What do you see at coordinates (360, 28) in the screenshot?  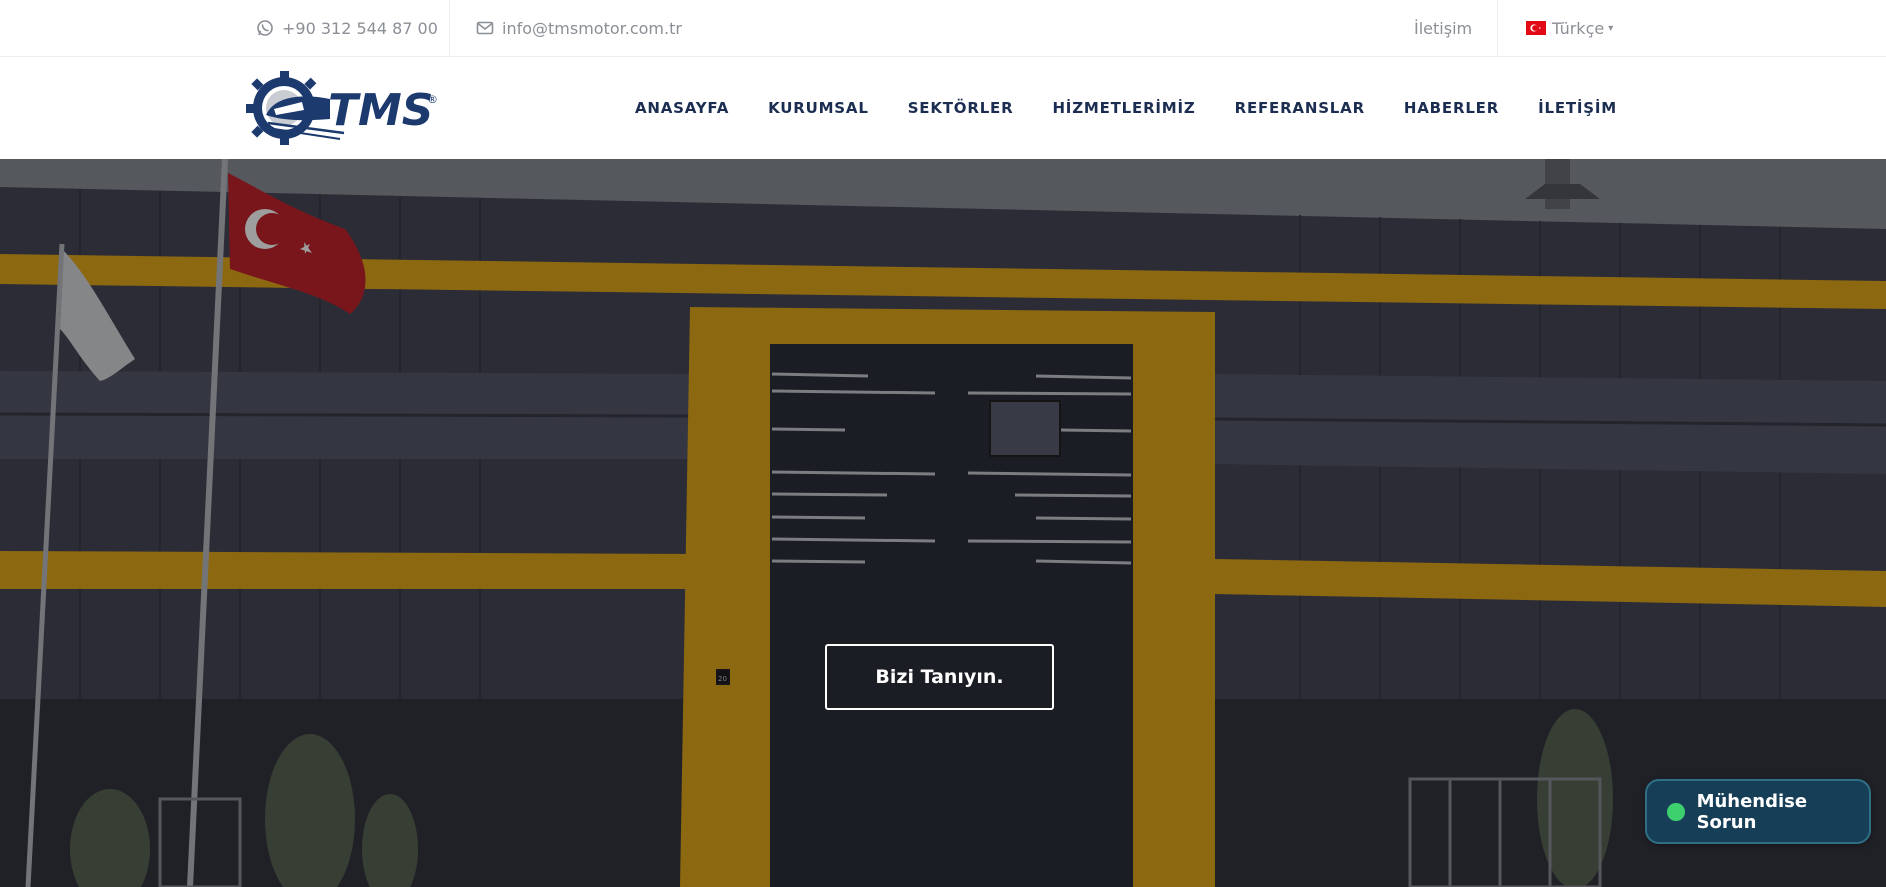 I see `phone-number: +90 312 544 87 00` at bounding box center [360, 28].